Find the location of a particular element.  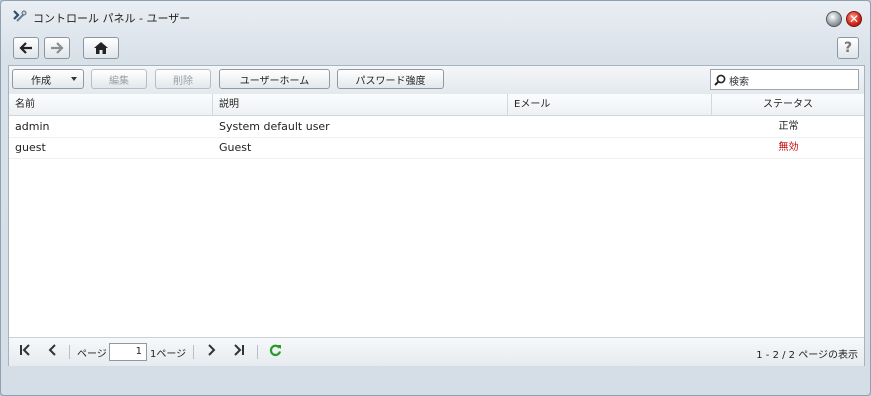

chevron-down-icon is located at coordinates (74, 79).